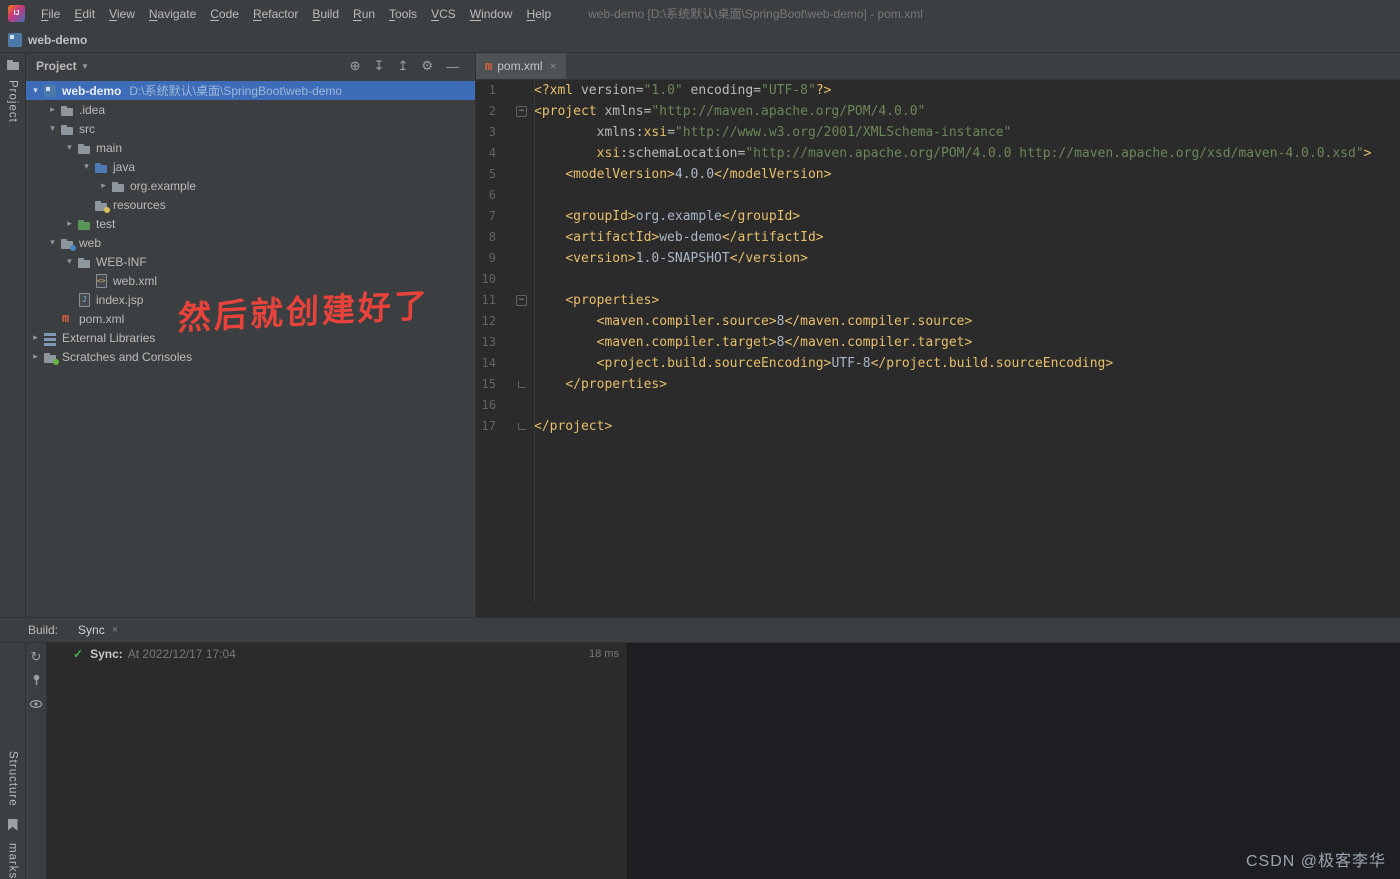  What do you see at coordinates (403, 14) in the screenshot?
I see `menu-item-tools: Tools` at bounding box center [403, 14].